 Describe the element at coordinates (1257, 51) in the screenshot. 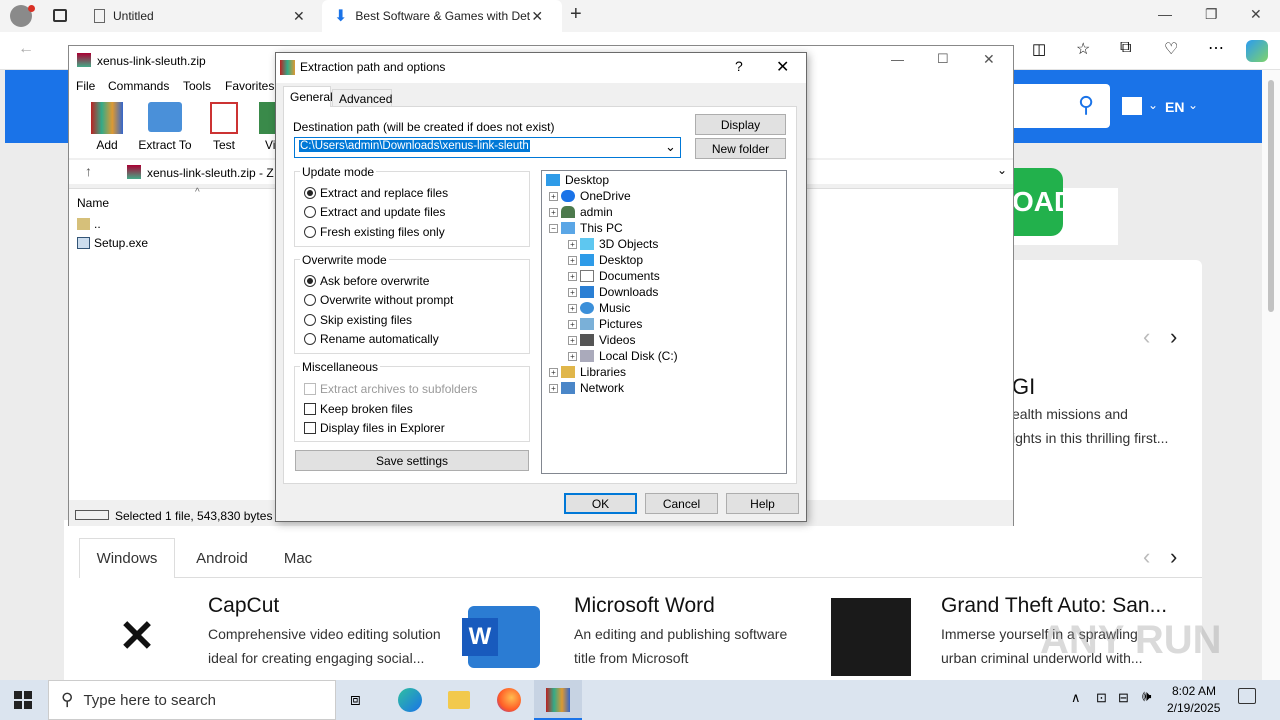

I see `copilot-icon` at that location.